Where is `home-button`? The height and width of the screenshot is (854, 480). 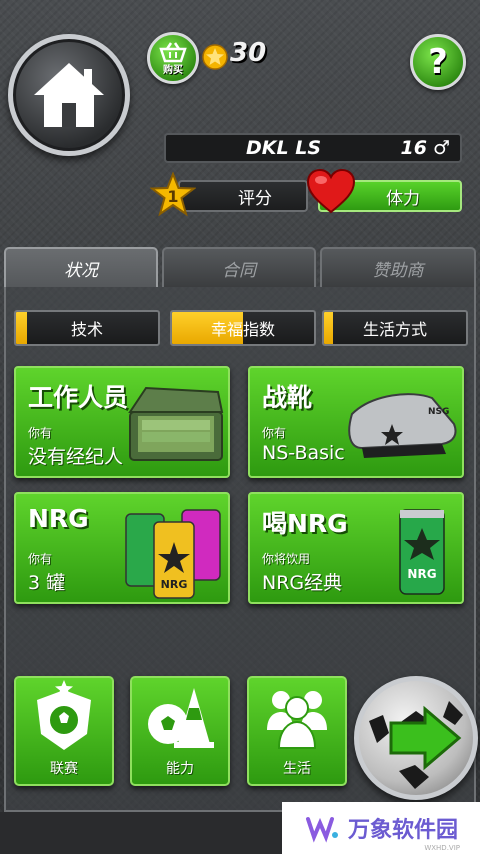
home-button is located at coordinates (69, 95).